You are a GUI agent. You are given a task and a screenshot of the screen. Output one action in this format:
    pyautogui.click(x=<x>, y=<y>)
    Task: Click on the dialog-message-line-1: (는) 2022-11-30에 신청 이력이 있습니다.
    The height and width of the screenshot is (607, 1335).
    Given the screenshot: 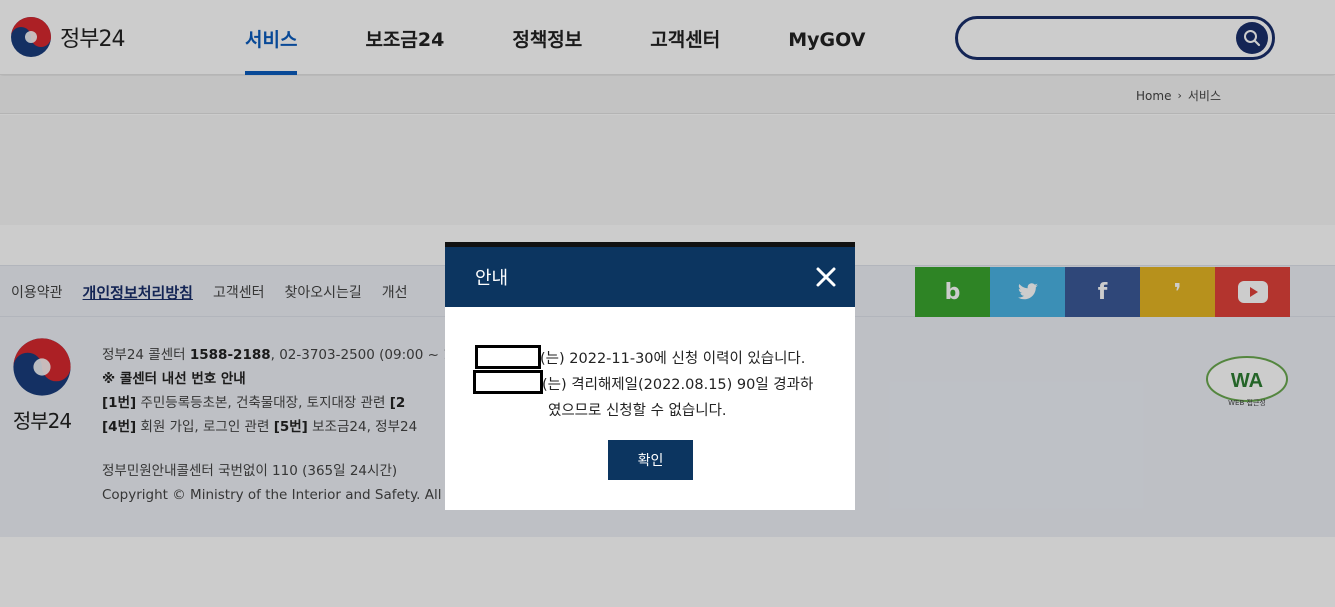 What is the action you would take?
    pyautogui.click(x=673, y=359)
    